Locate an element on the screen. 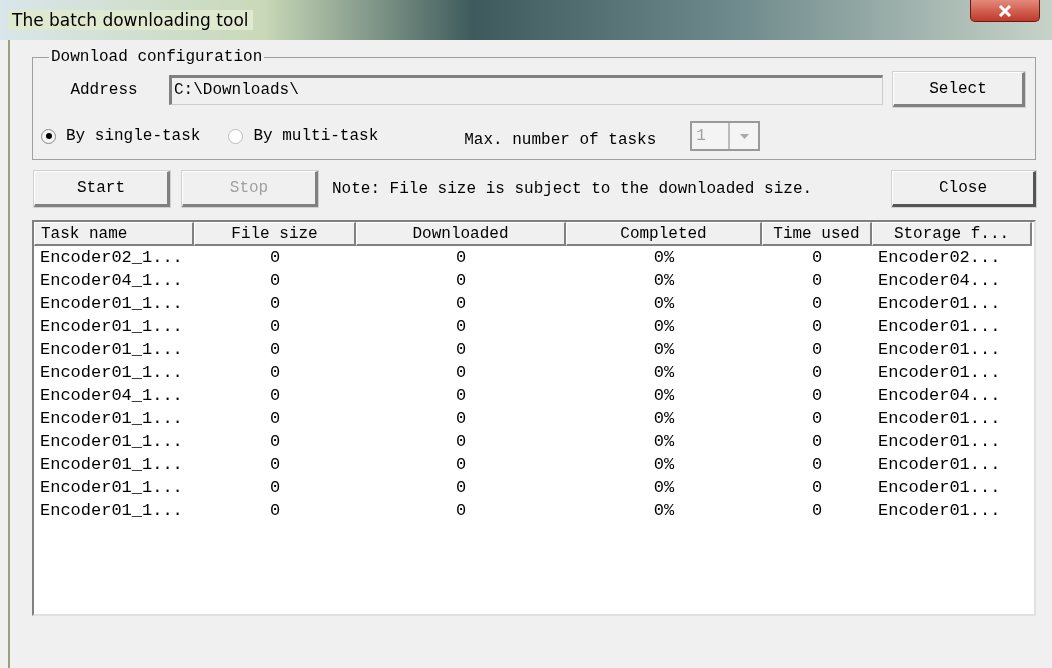  note-text: Note: File size is subject to the downloaded size. is located at coordinates (573, 189).